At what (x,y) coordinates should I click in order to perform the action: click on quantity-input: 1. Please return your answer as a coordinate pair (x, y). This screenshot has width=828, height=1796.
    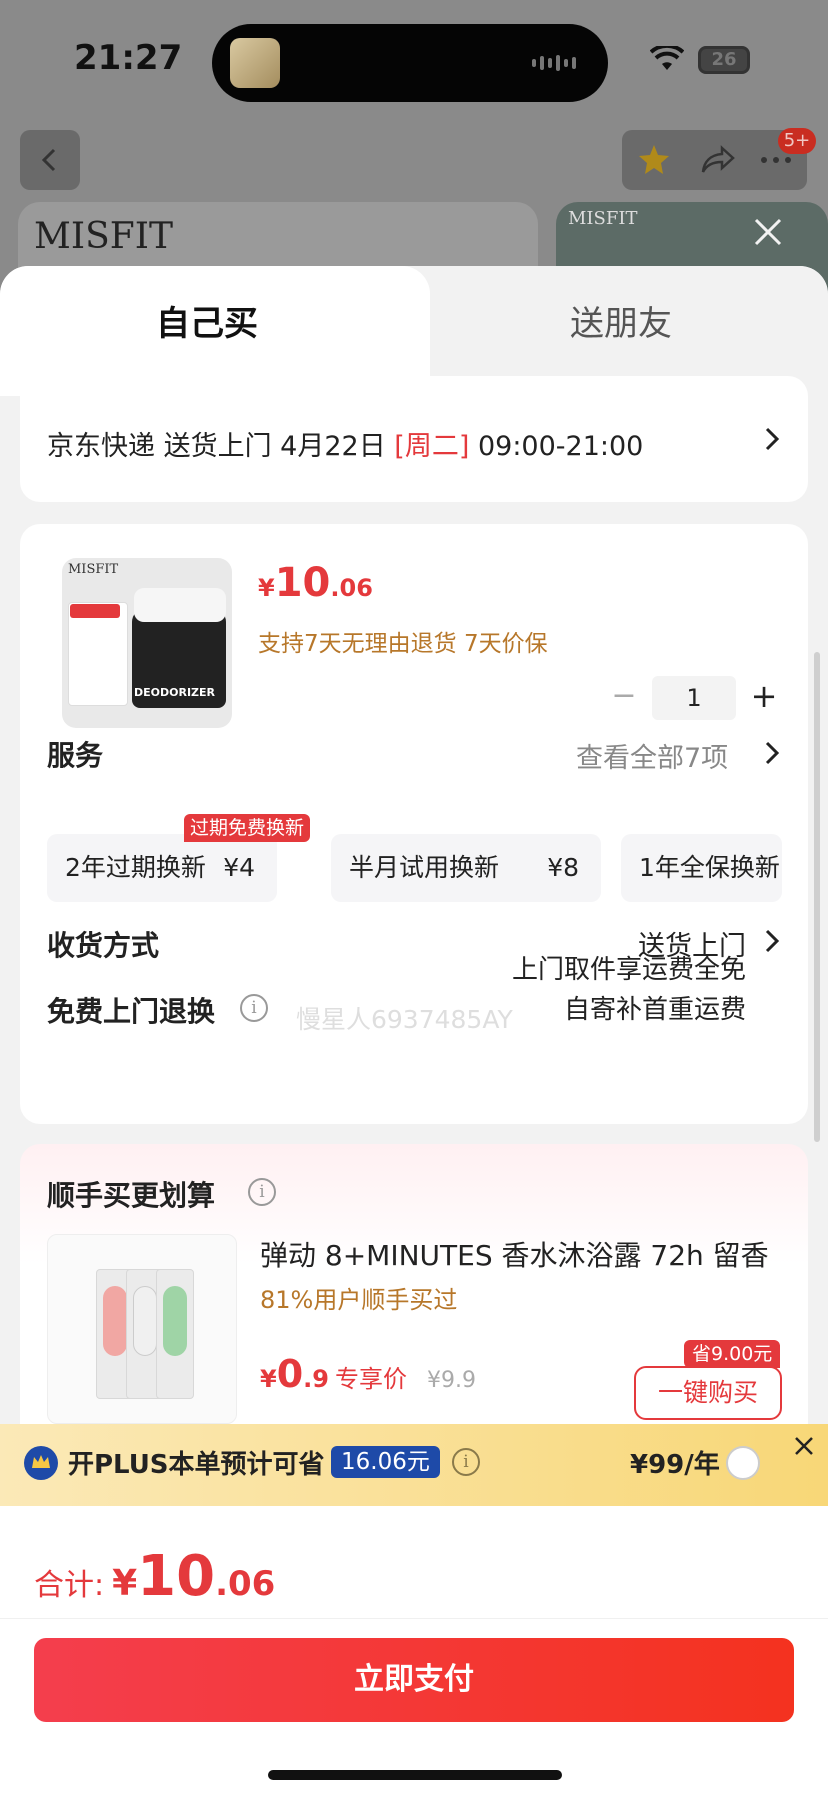
    Looking at the image, I should click on (694, 698).